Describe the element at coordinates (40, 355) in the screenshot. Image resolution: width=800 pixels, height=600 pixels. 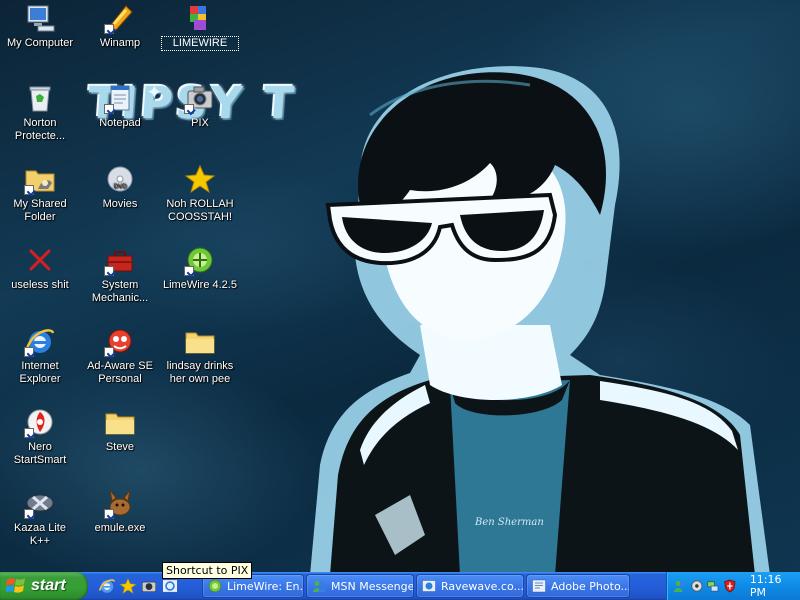
I see `desktop-icon-internet-explorer: Internet Explorer` at that location.